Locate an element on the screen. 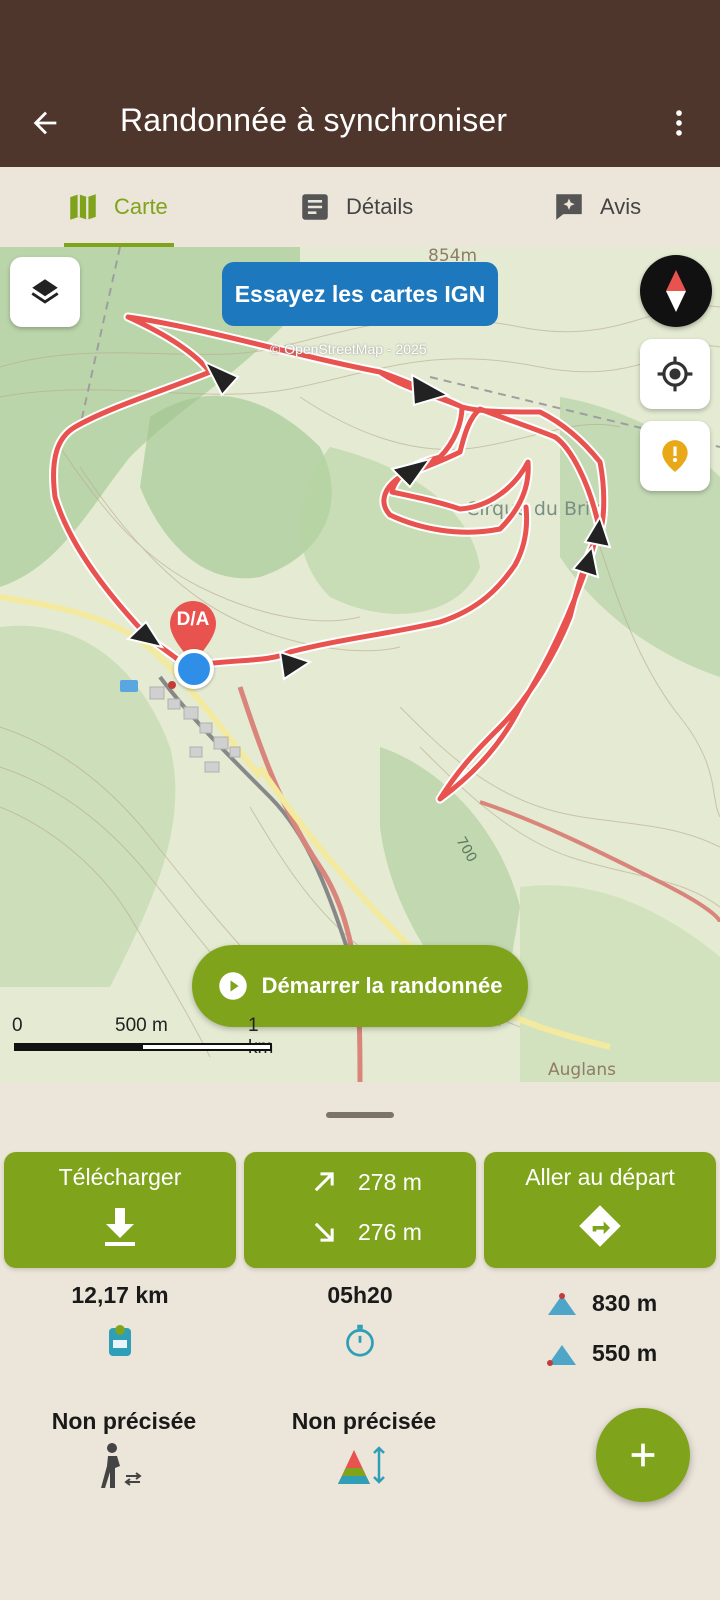  review-icon is located at coordinates (569, 207).